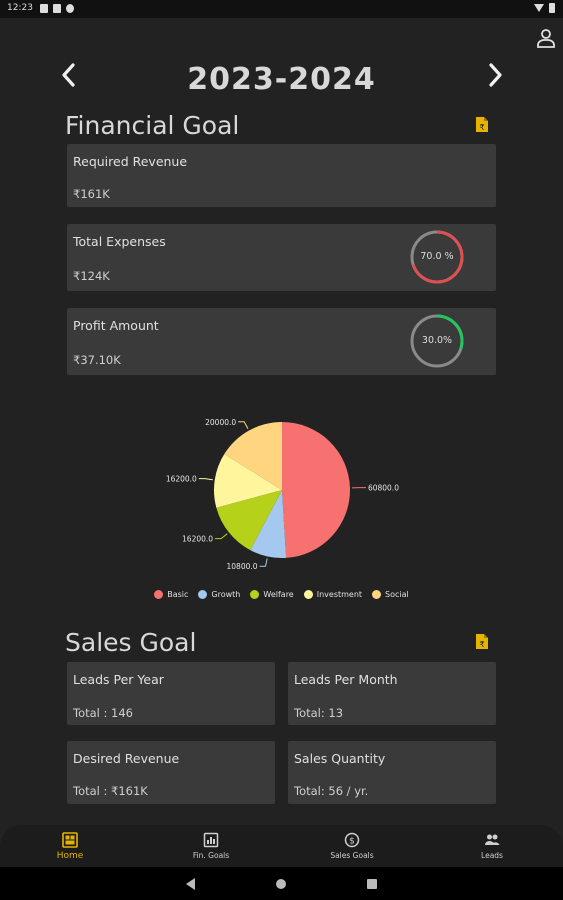 The height and width of the screenshot is (900, 563). What do you see at coordinates (131, 642) in the screenshot?
I see `sales-goal-title: Sales Goal` at bounding box center [131, 642].